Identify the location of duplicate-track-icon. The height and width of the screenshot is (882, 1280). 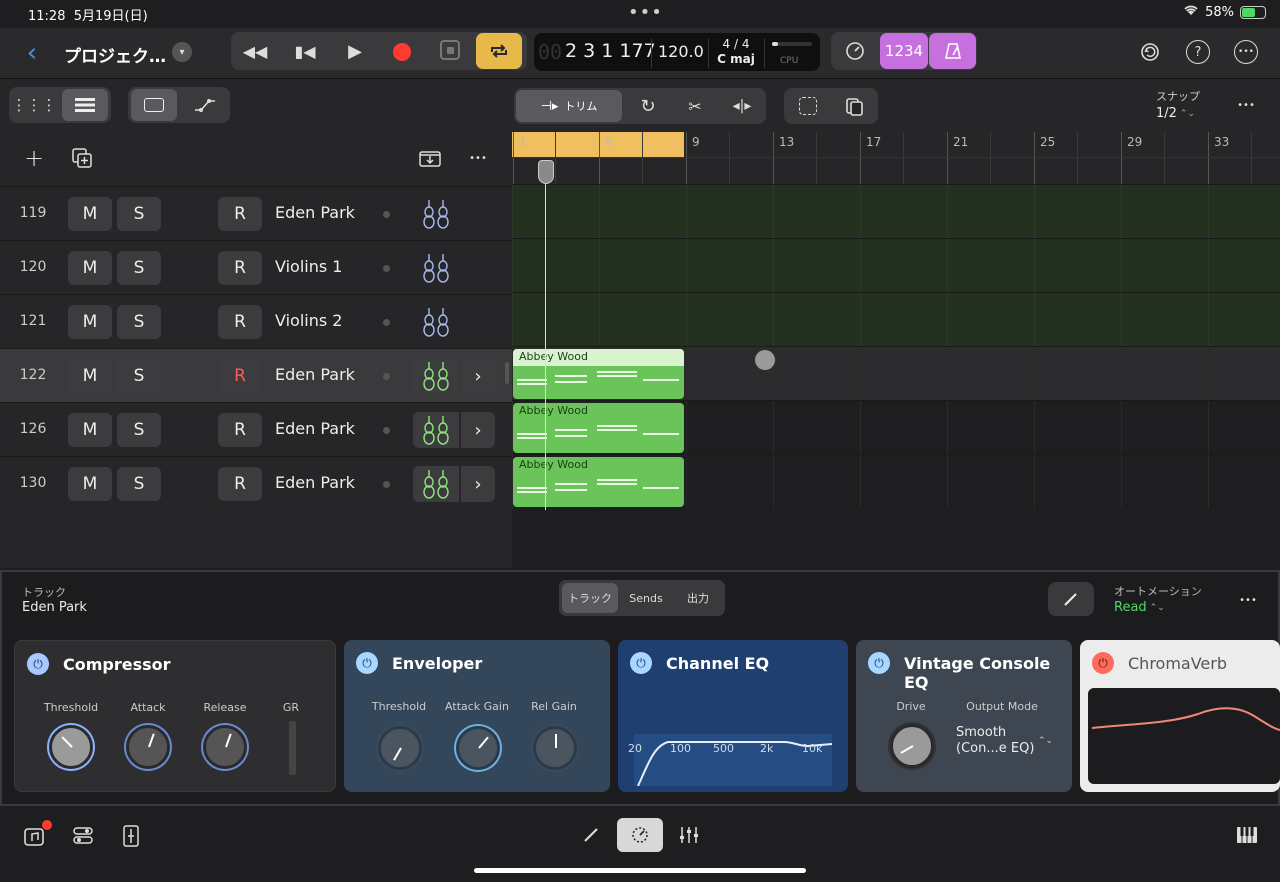
(82, 158).